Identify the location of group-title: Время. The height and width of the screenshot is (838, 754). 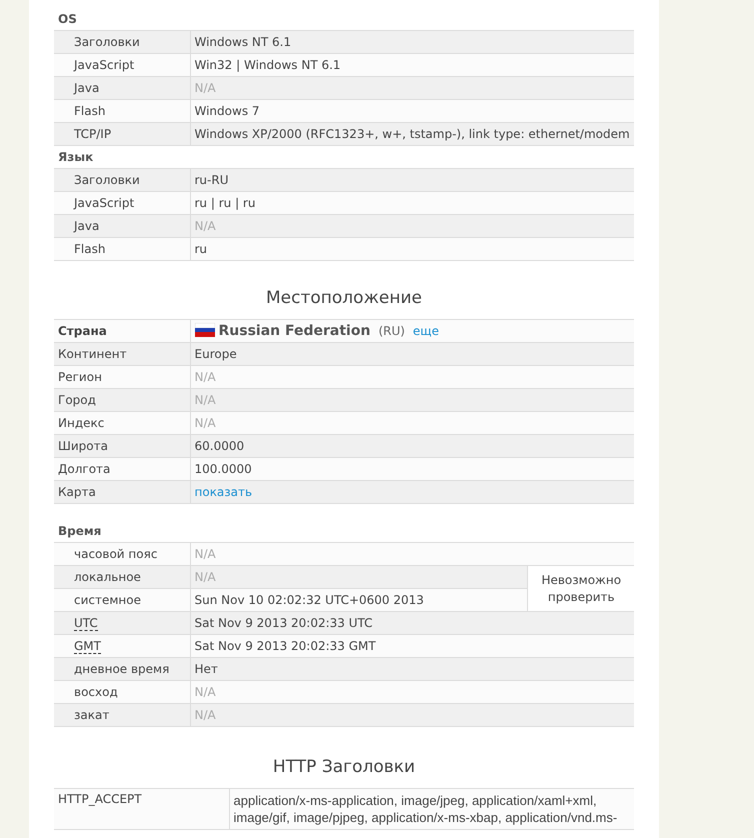
(80, 531).